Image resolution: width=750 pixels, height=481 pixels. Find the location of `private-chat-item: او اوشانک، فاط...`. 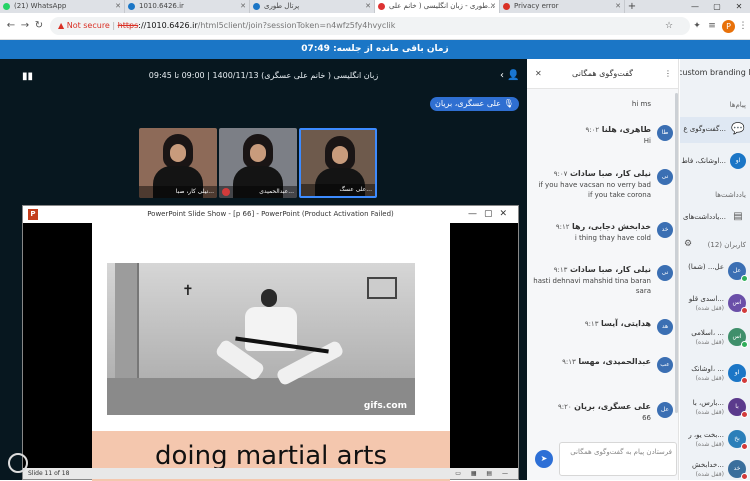

private-chat-item: او اوشانک، فاط... is located at coordinates (715, 162).